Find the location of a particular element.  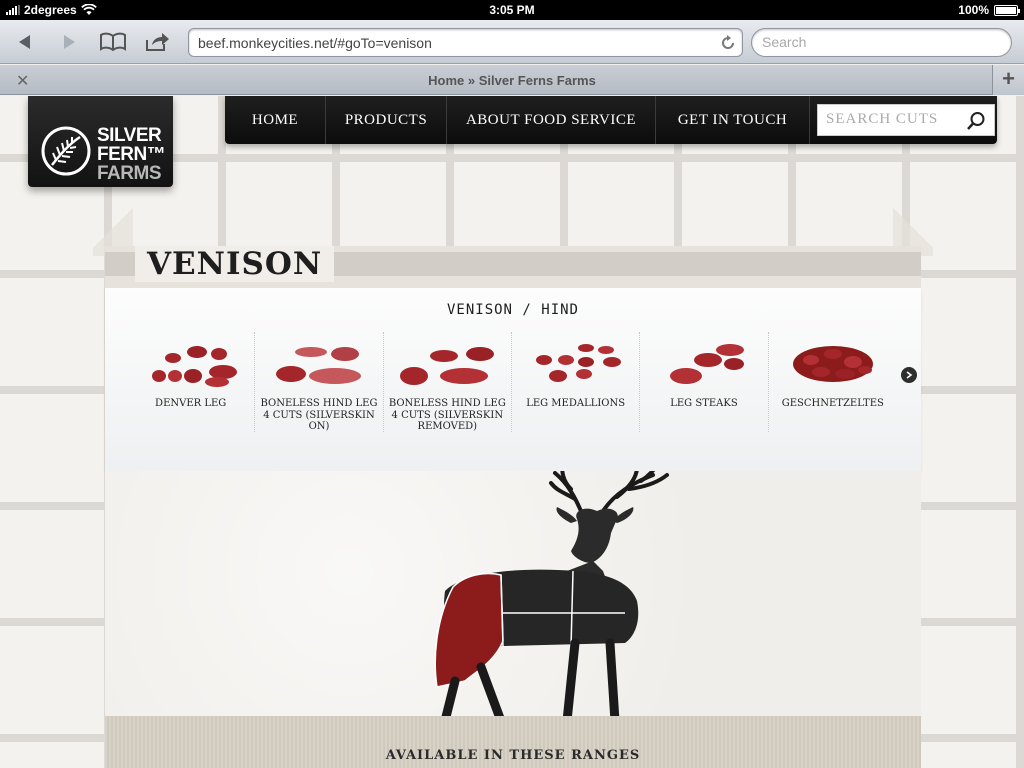

cuts-heading: VENISON / HIND is located at coordinates (512, 310).